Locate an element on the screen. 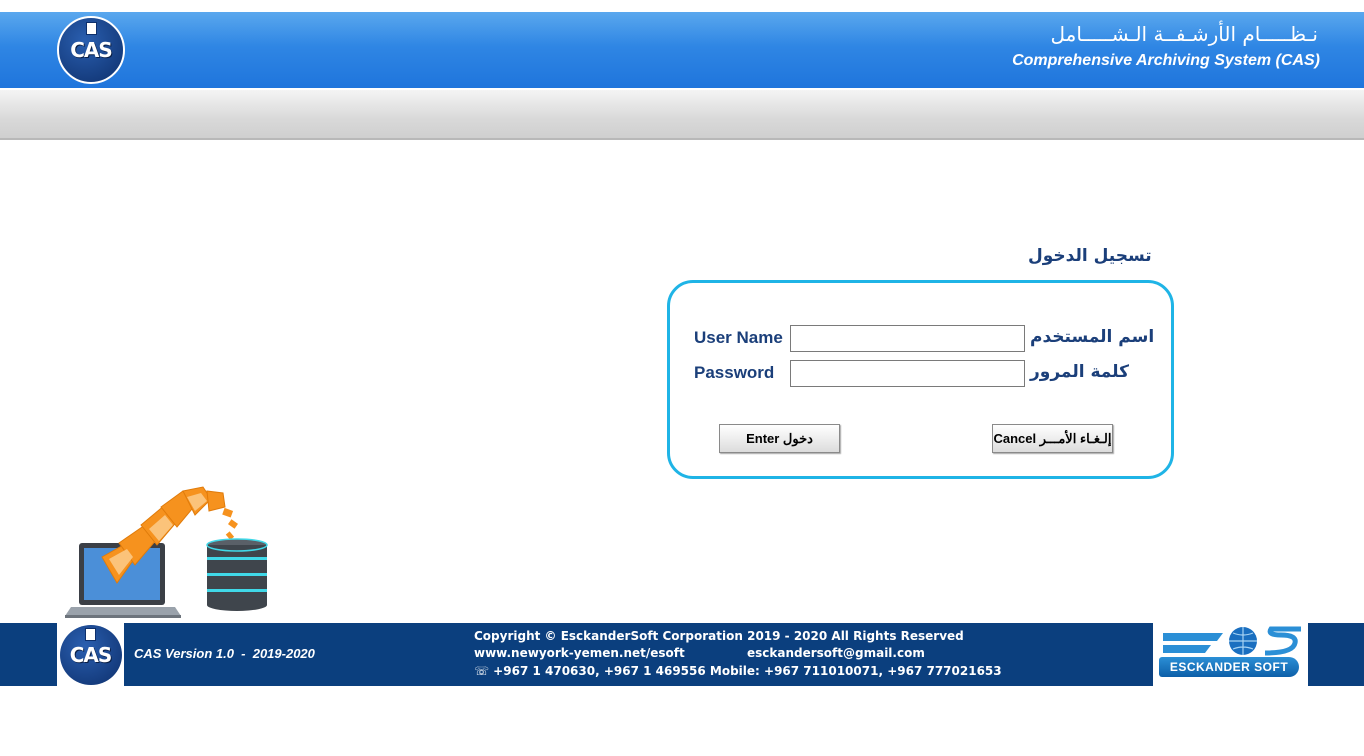 The height and width of the screenshot is (756, 1364). esckander-soft-label: ESCKANDER SOFT is located at coordinates (1229, 667).